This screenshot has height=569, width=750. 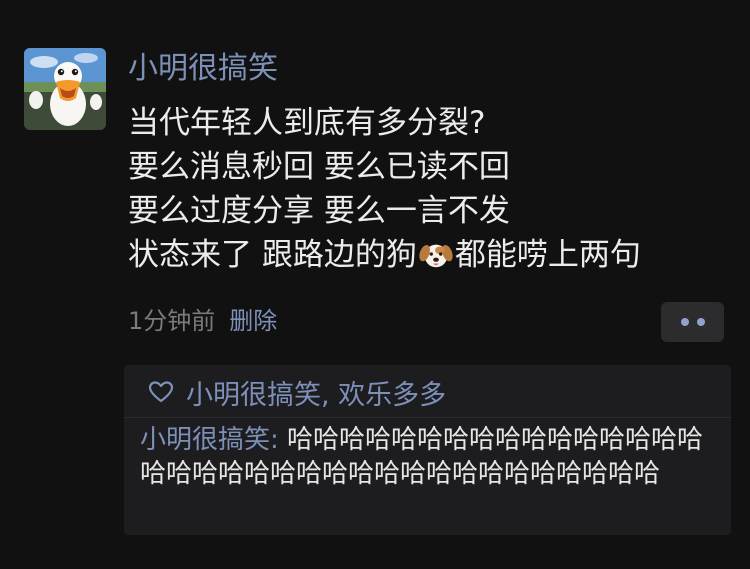 What do you see at coordinates (692, 322) in the screenshot?
I see `more-options-button` at bounding box center [692, 322].